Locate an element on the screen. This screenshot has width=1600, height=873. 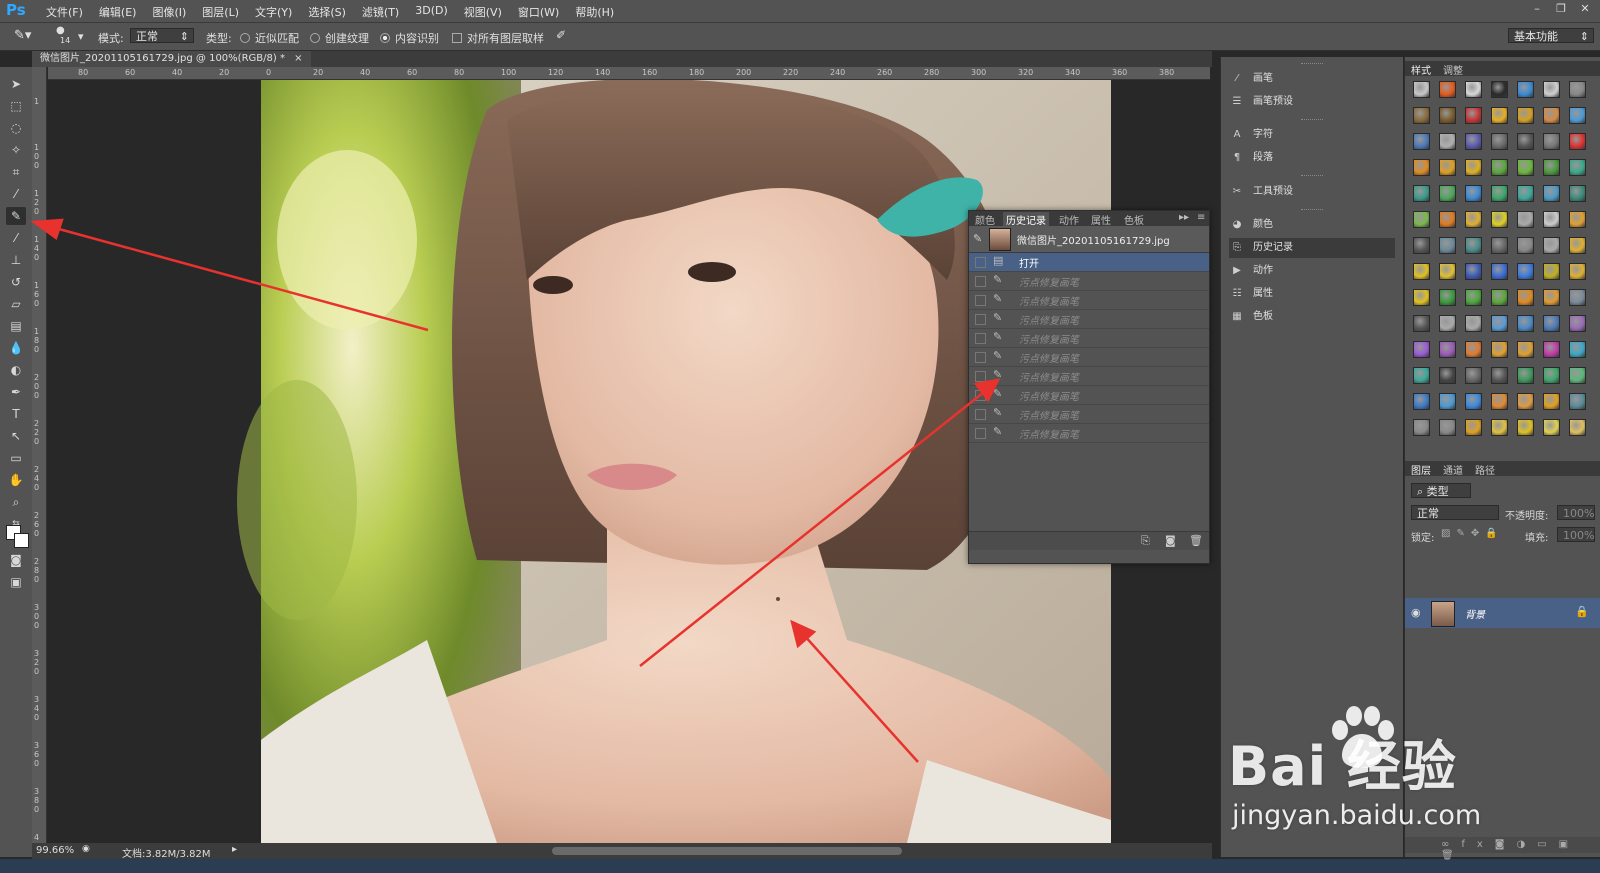
tab-layers: 图层 is located at coordinates (1421, 469).